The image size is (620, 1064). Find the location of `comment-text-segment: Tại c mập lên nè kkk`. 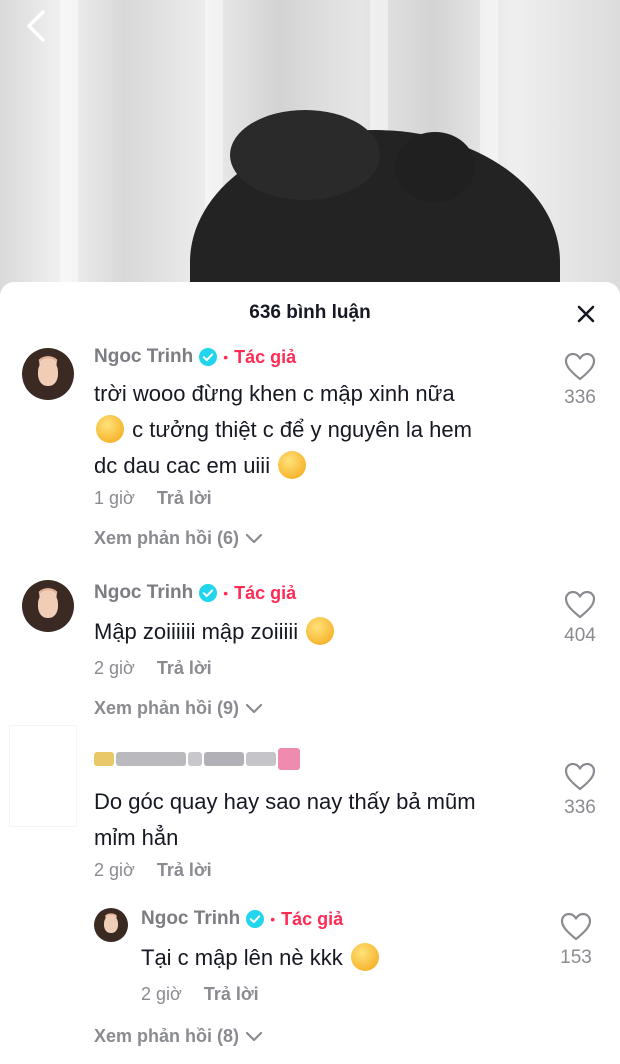

comment-text-segment: Tại c mập lên nè kkk is located at coordinates (242, 957).